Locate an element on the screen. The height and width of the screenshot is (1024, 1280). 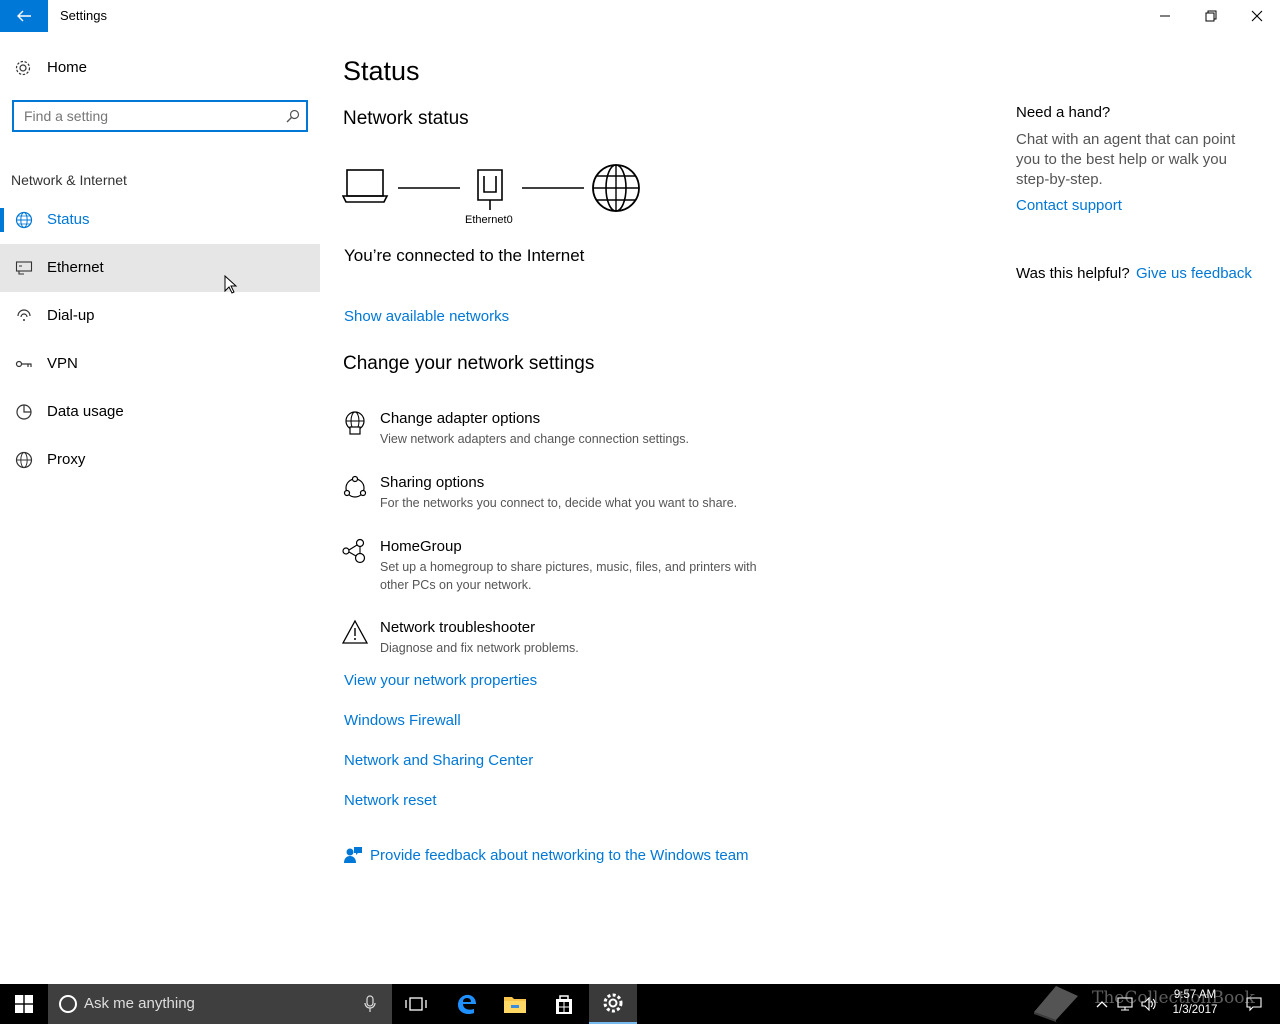
action-center-button is located at coordinates (1254, 1004).